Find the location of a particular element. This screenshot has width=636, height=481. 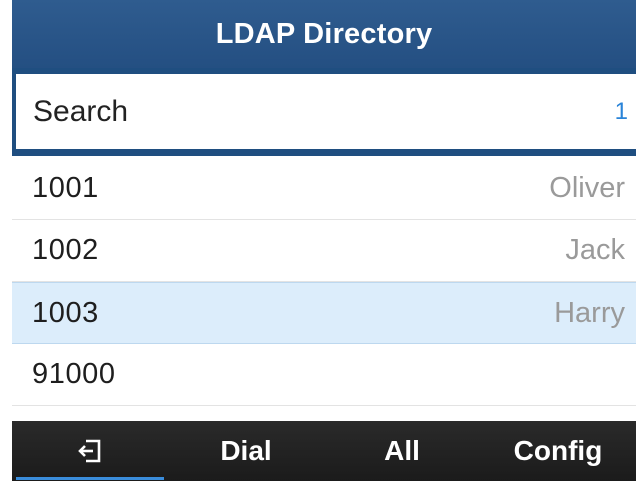

exit-icon is located at coordinates (90, 451).